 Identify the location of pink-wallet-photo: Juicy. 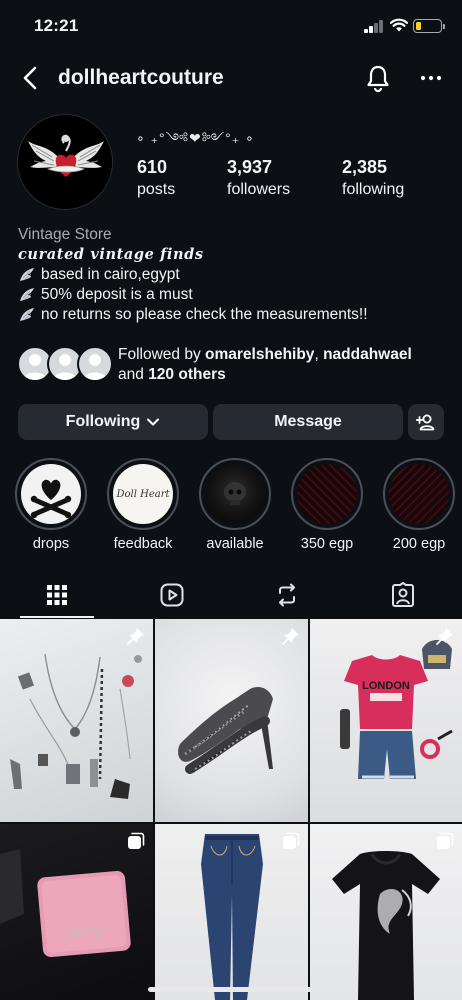
(65, 903).